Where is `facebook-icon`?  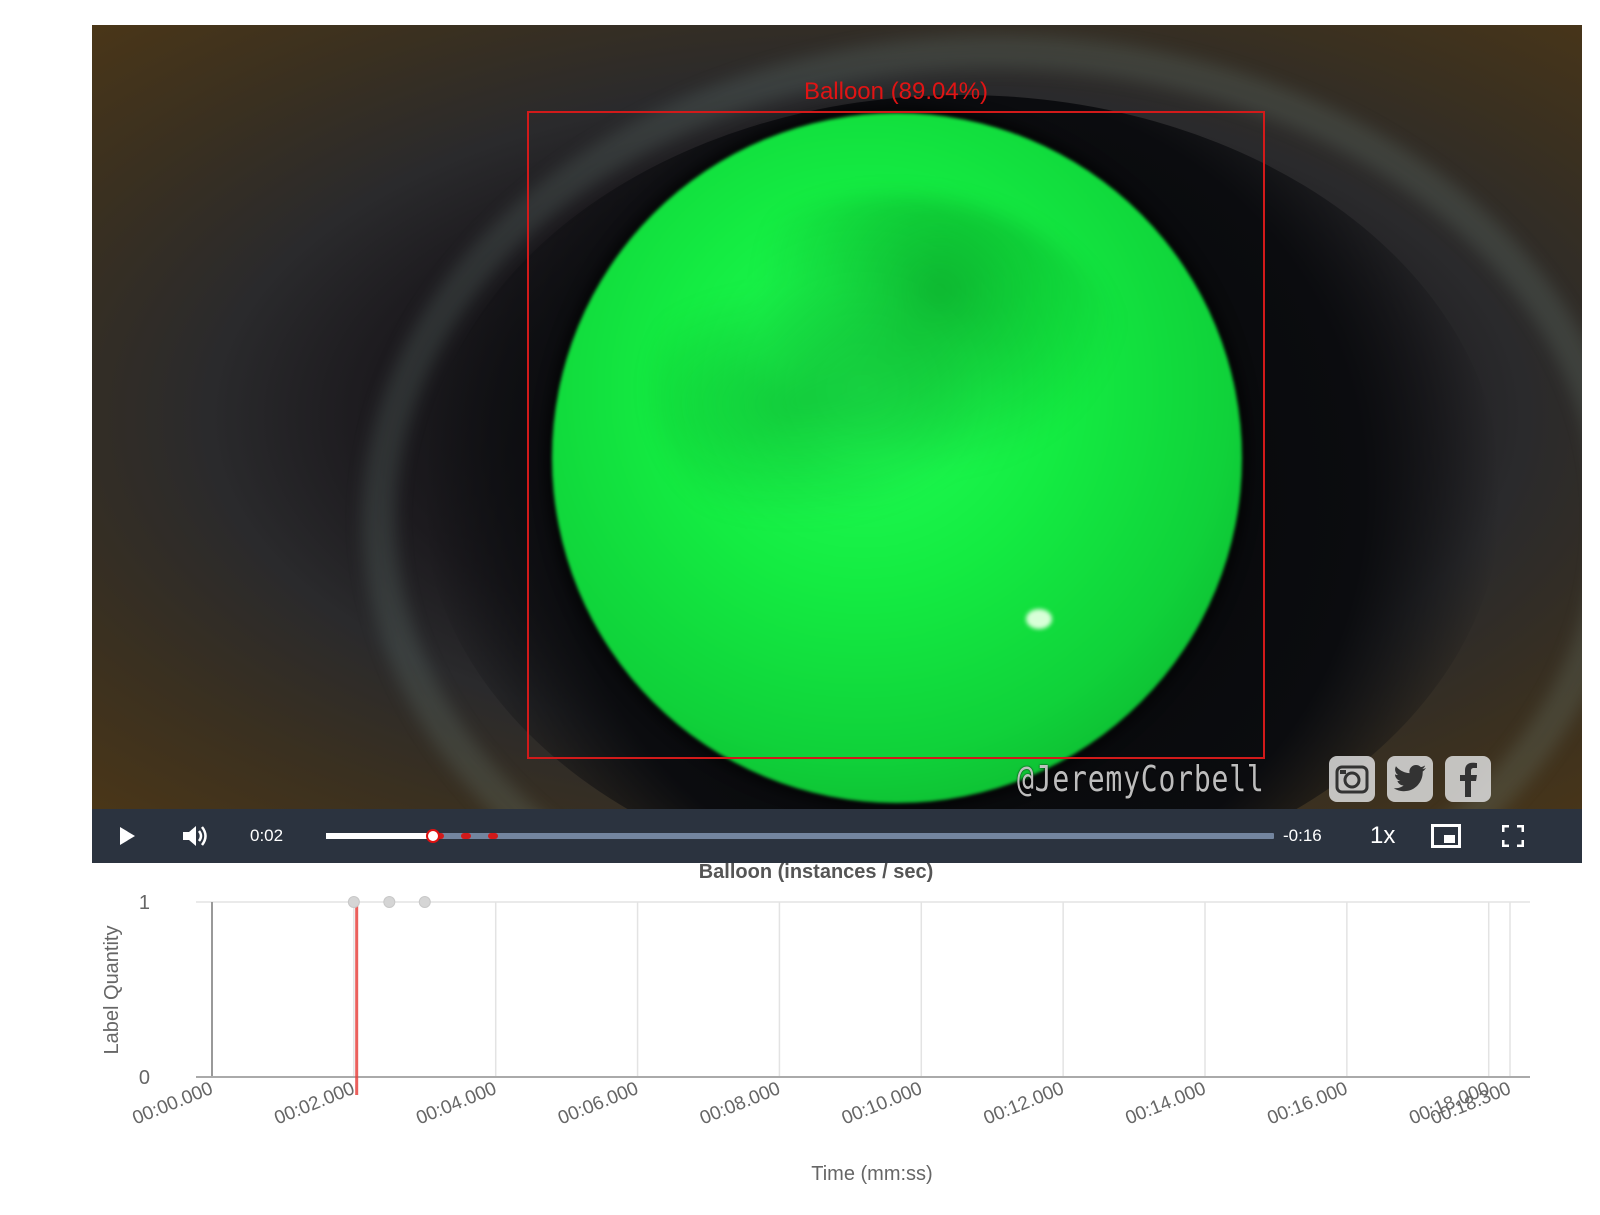 facebook-icon is located at coordinates (1468, 779).